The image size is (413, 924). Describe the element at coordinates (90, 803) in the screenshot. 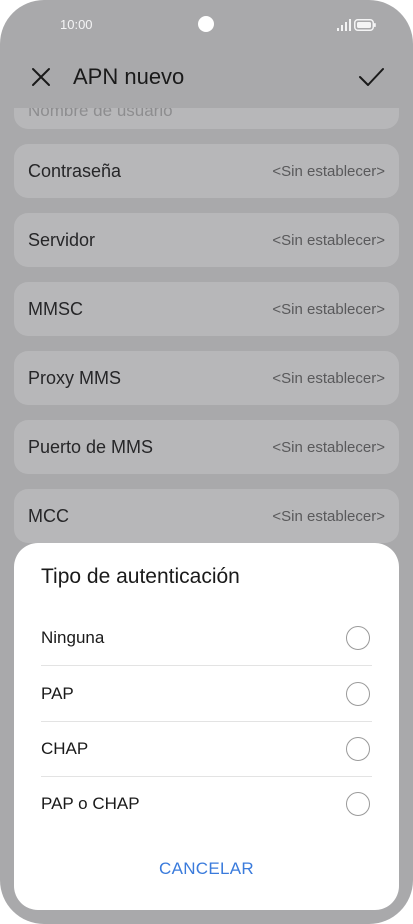

I see `option-label: PAP o CHAP` at that location.